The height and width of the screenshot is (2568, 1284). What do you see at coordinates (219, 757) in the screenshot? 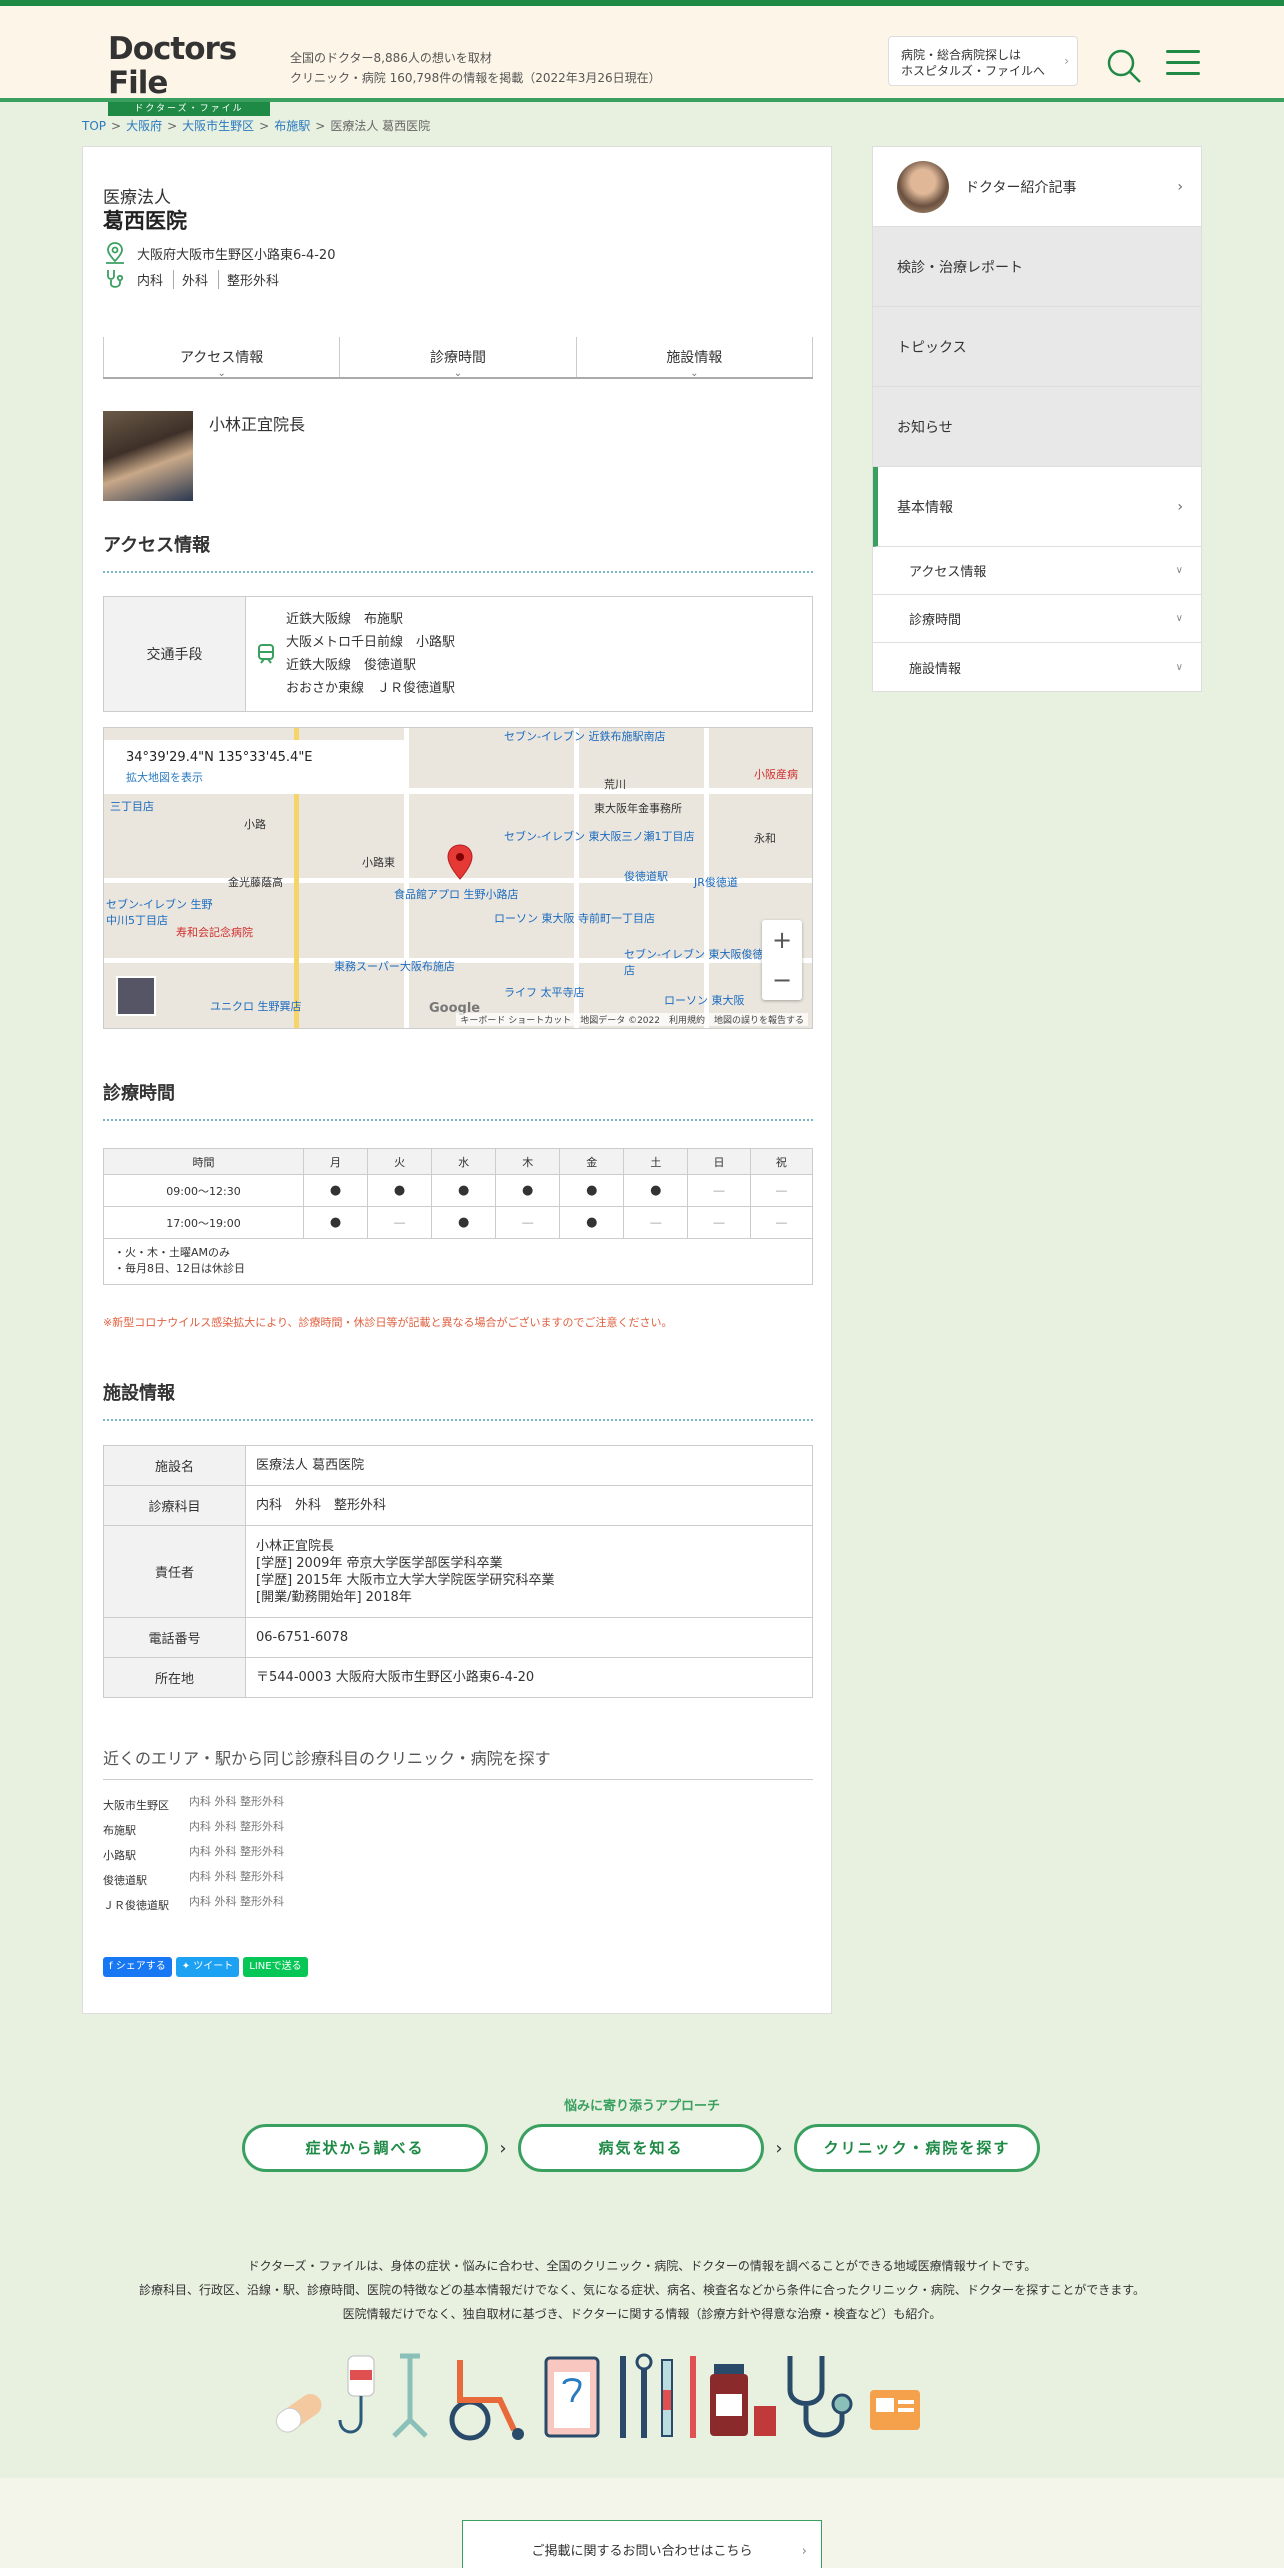
I see `map-coordinates: 34°39'29.4"N 135°33'45.4"E` at bounding box center [219, 757].